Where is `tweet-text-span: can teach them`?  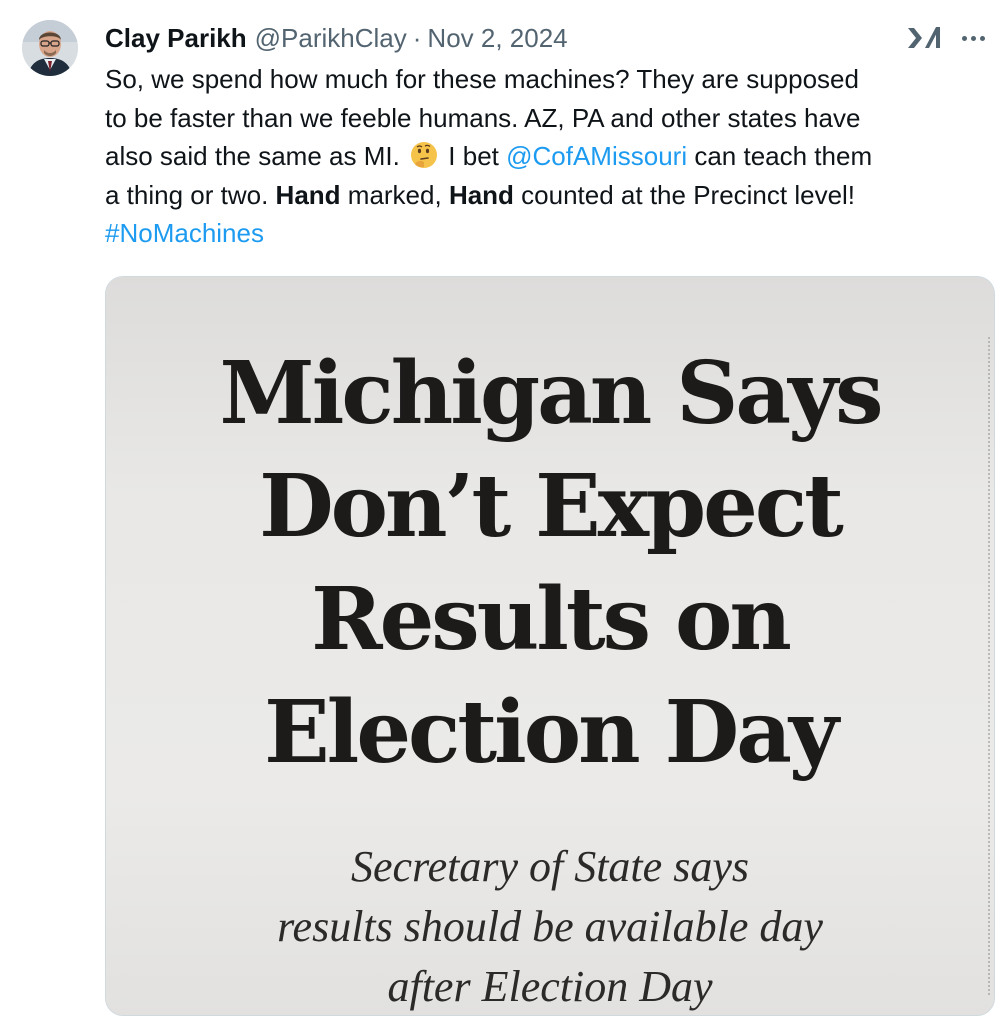 tweet-text-span: can teach them is located at coordinates (783, 156).